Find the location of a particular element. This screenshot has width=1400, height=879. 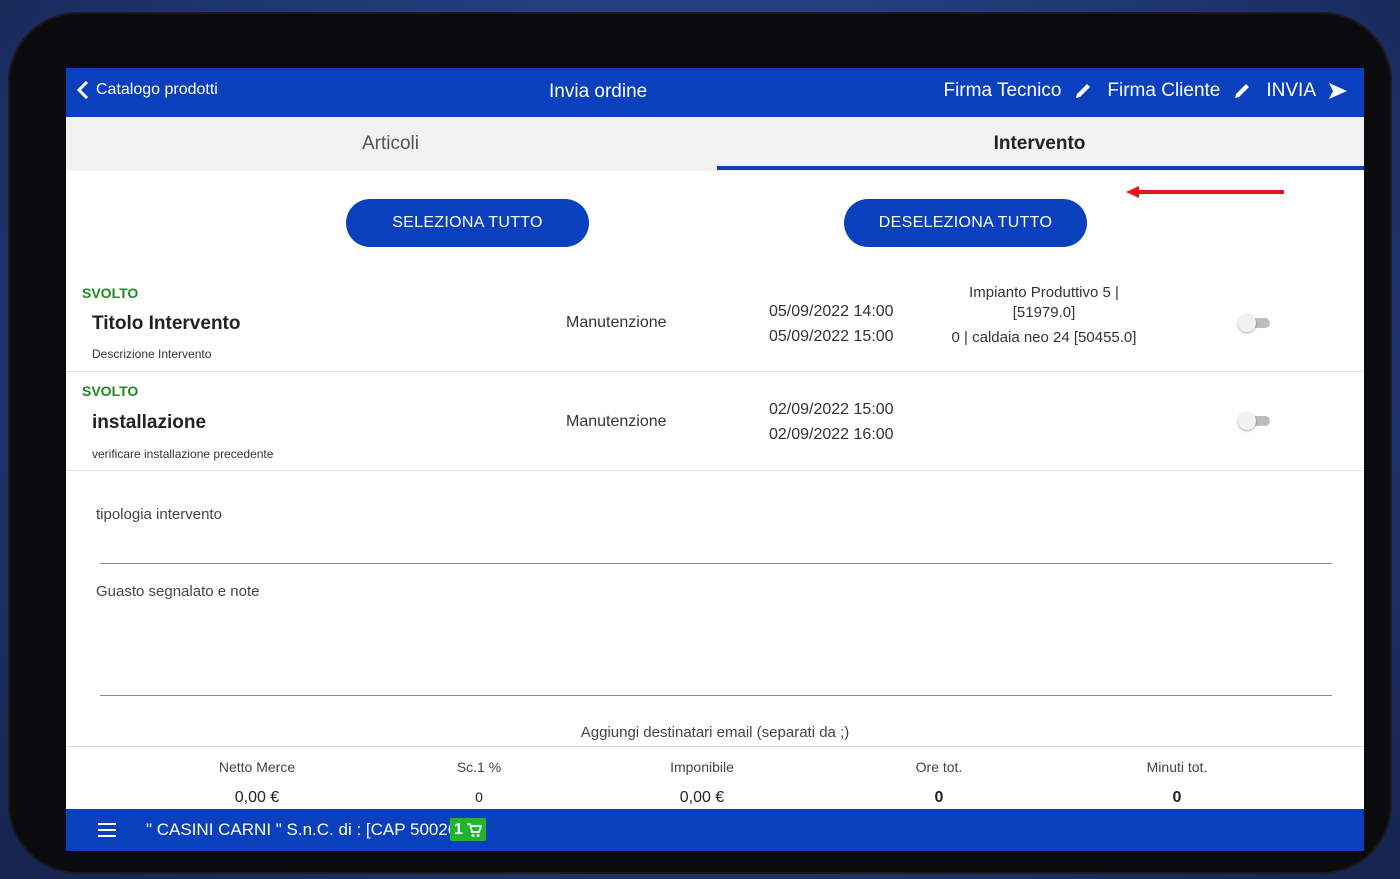

netto-merce-label: Netto Merce is located at coordinates (257, 767).